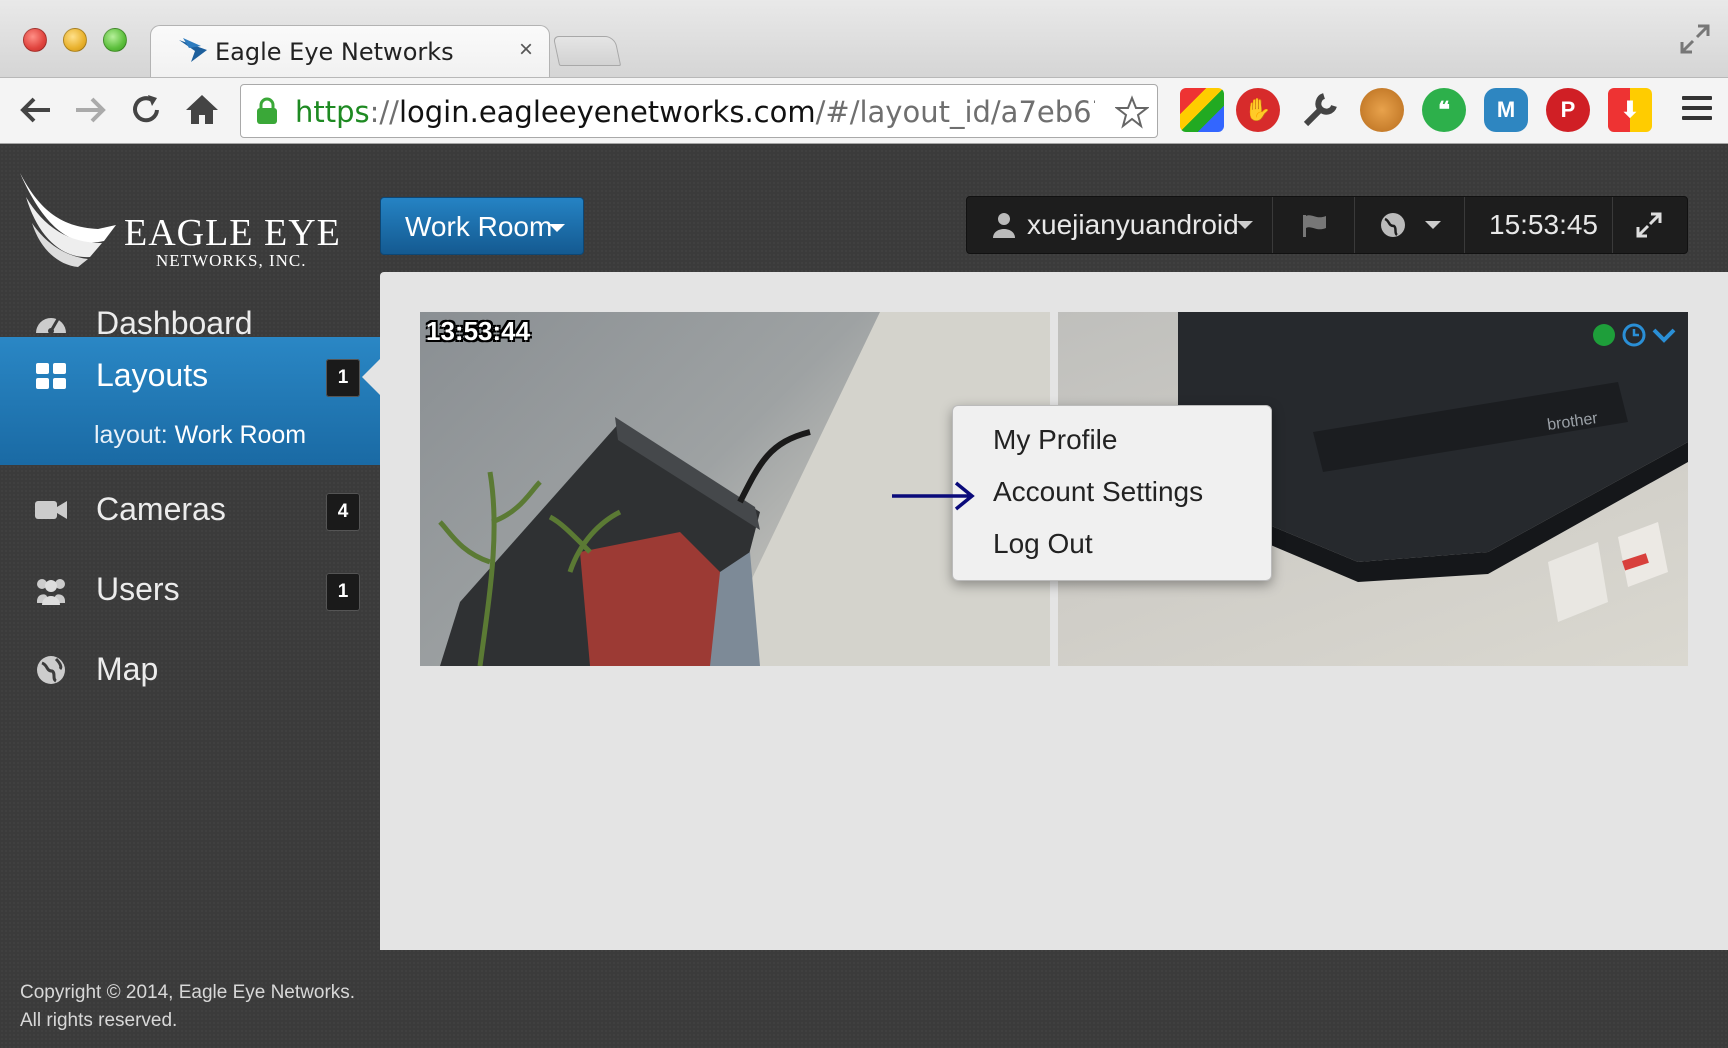 This screenshot has width=1728, height=1048. What do you see at coordinates (587, 51) in the screenshot?
I see `new-tab-button` at bounding box center [587, 51].